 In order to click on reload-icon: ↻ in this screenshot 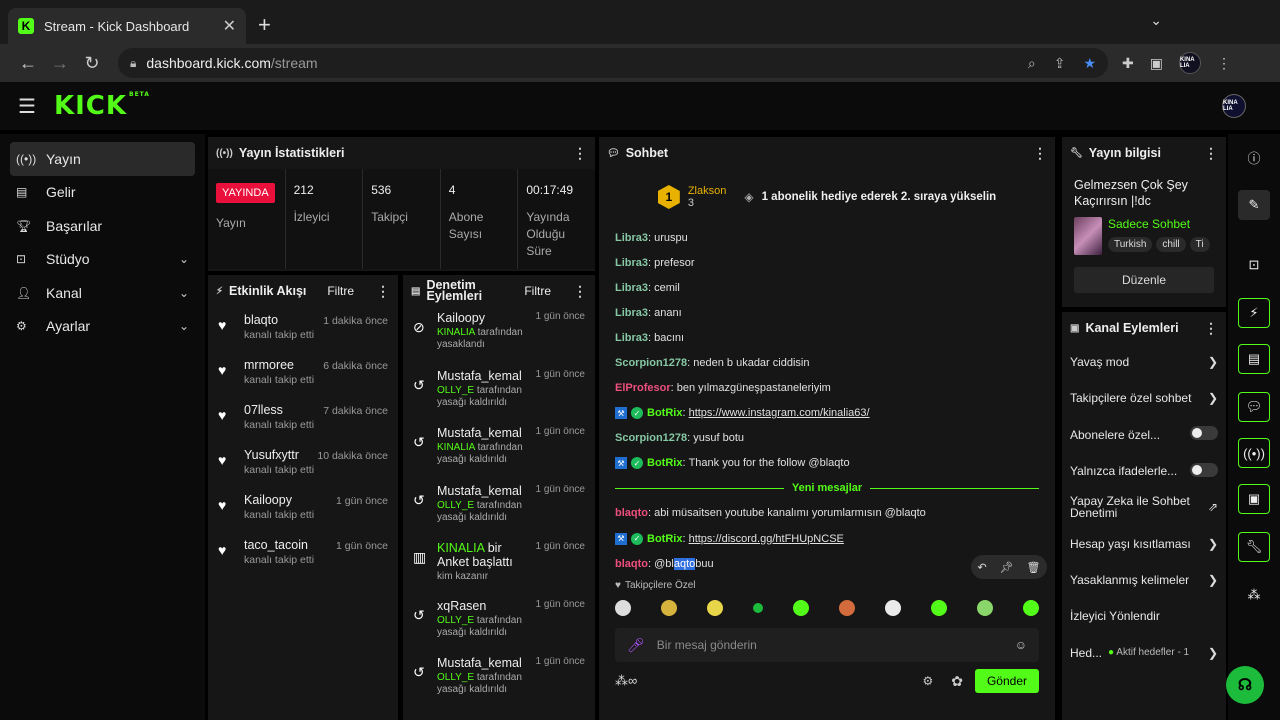, I will do `click(92, 63)`.